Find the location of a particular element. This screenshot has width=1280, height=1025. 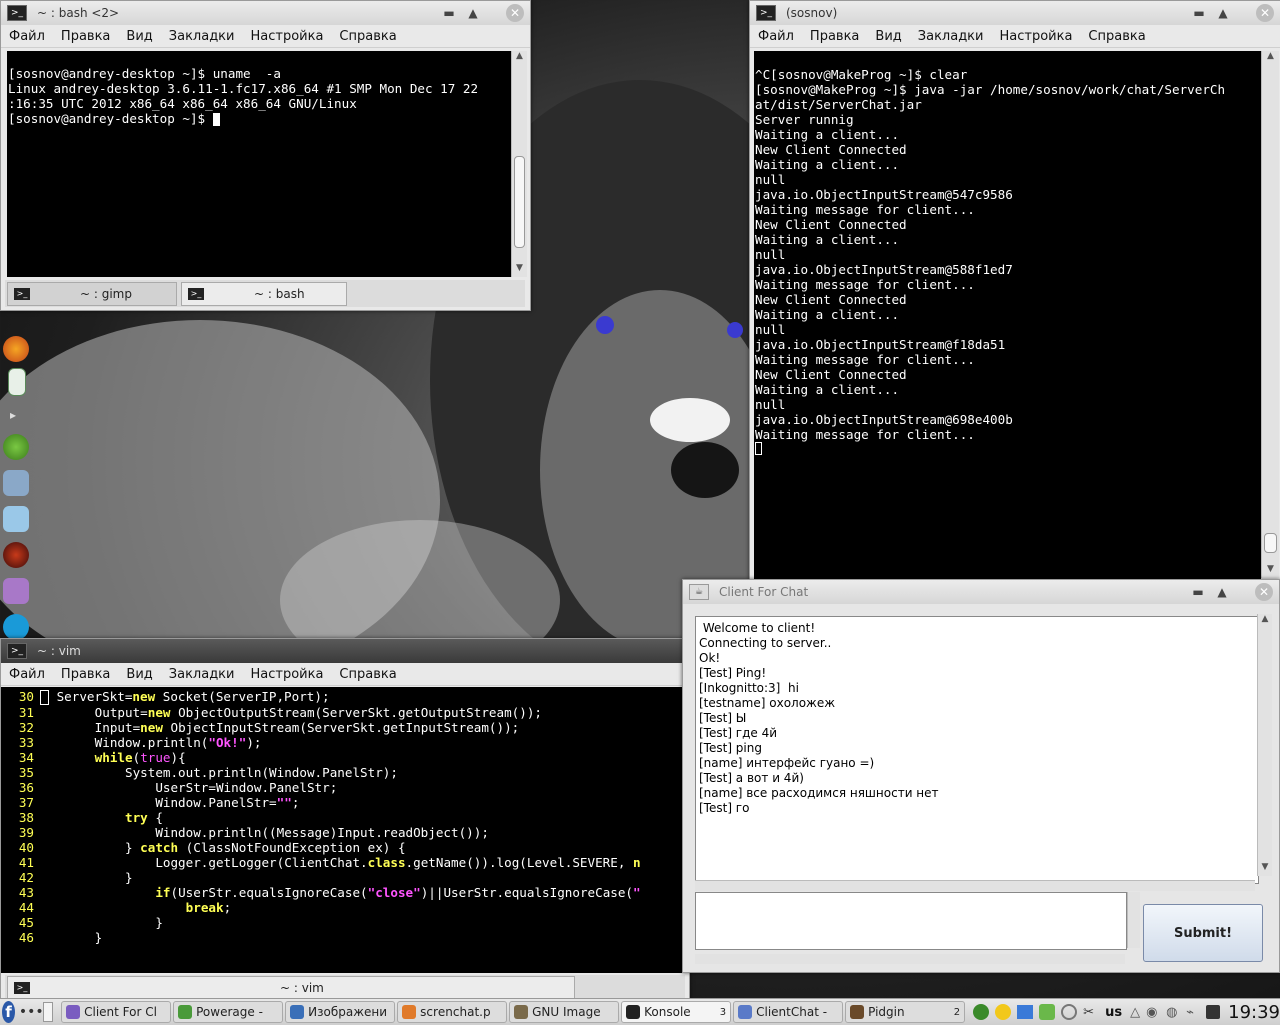

chat-input-scrollbar is located at coordinates (1133, 920).